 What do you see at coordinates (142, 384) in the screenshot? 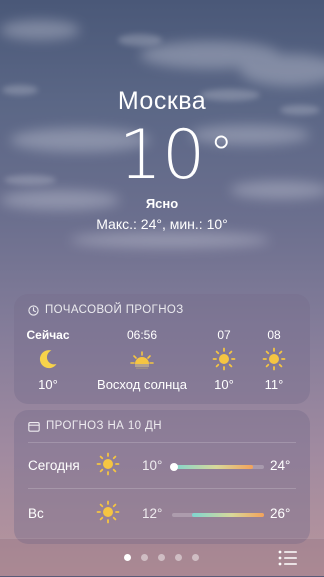
I see `sunrise-label: Восход солнца` at bounding box center [142, 384].